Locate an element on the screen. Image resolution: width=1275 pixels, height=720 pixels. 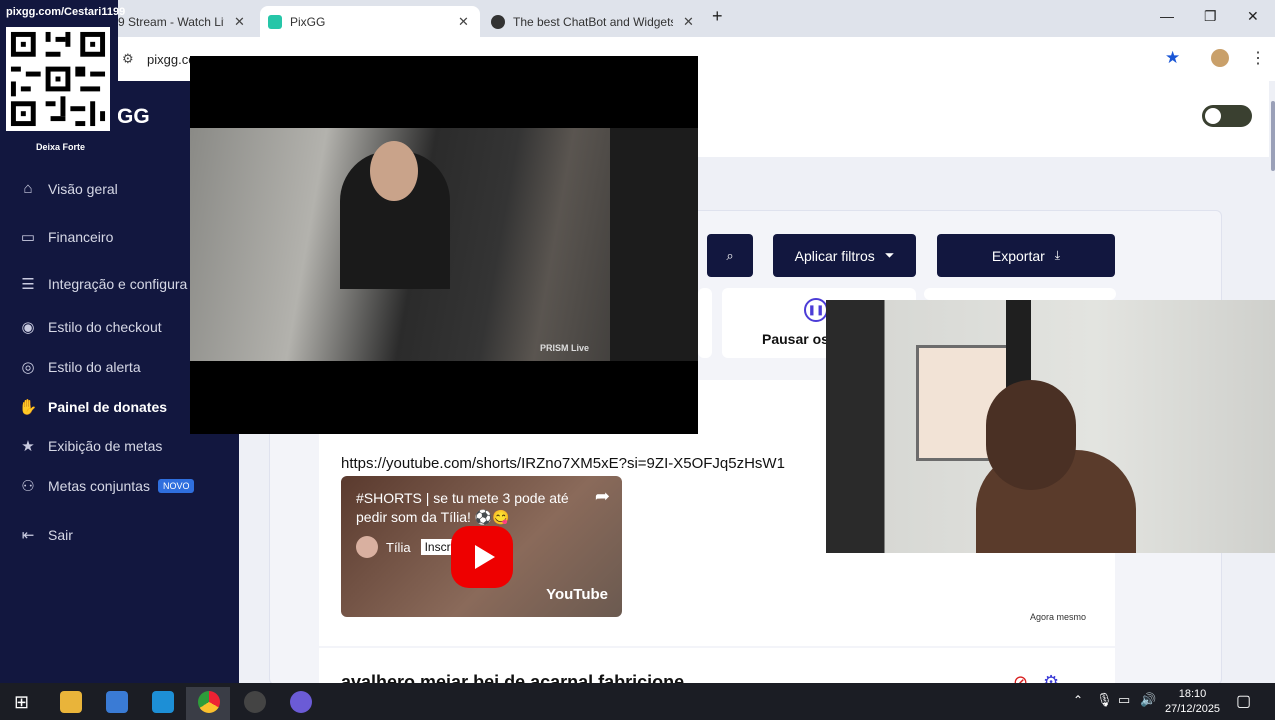
discord-icon is located at coordinates (301, 702).